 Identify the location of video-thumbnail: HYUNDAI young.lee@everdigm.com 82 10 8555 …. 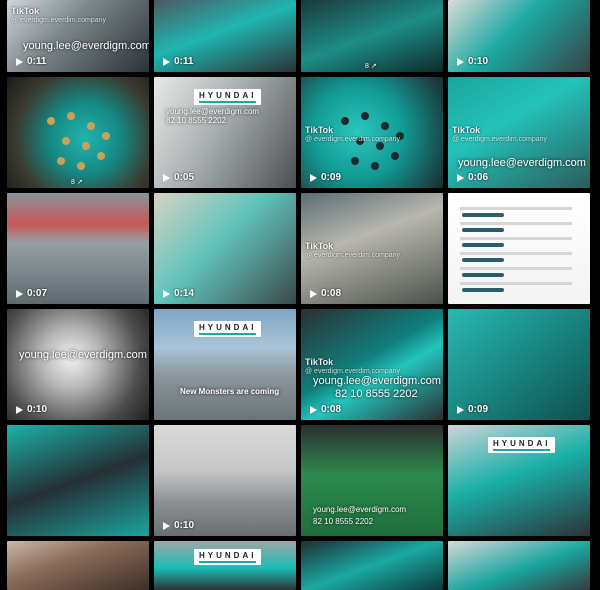
(225, 132).